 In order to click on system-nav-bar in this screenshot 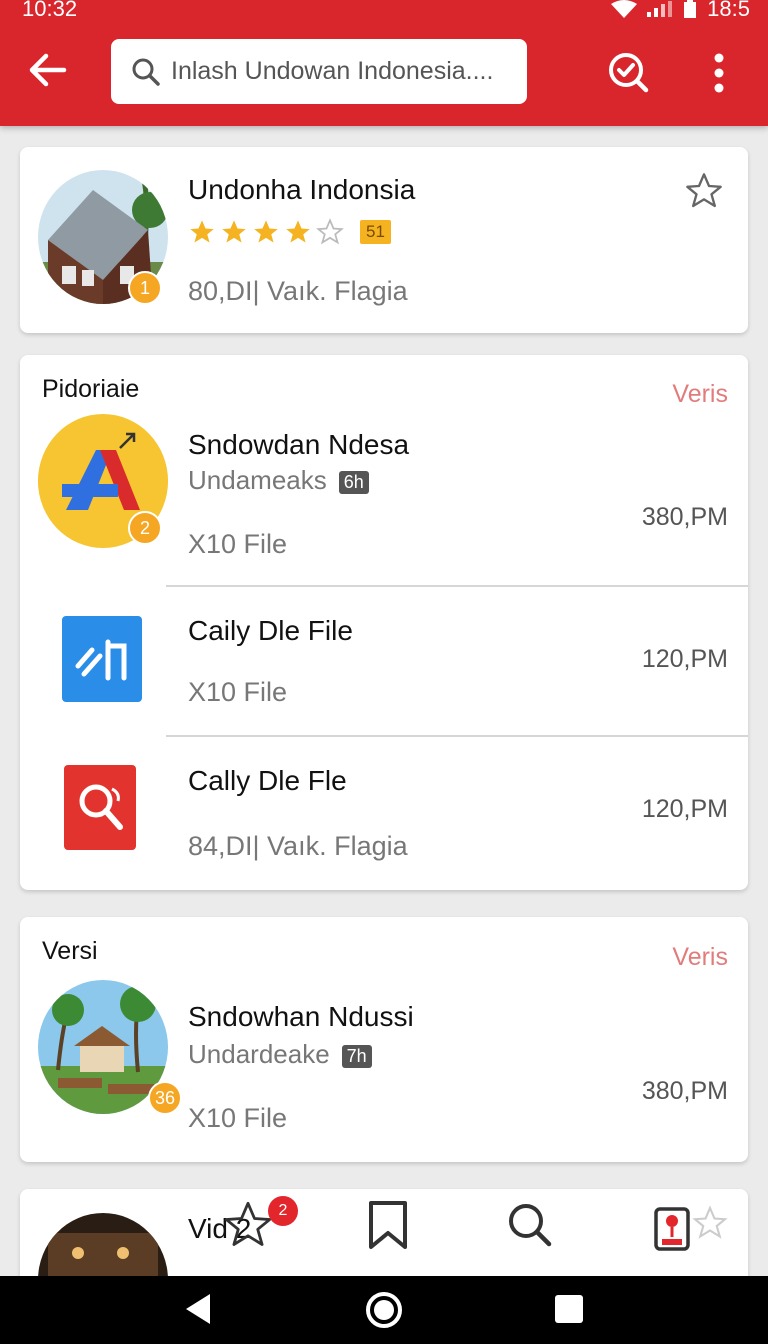, I will do `click(384, 1310)`.